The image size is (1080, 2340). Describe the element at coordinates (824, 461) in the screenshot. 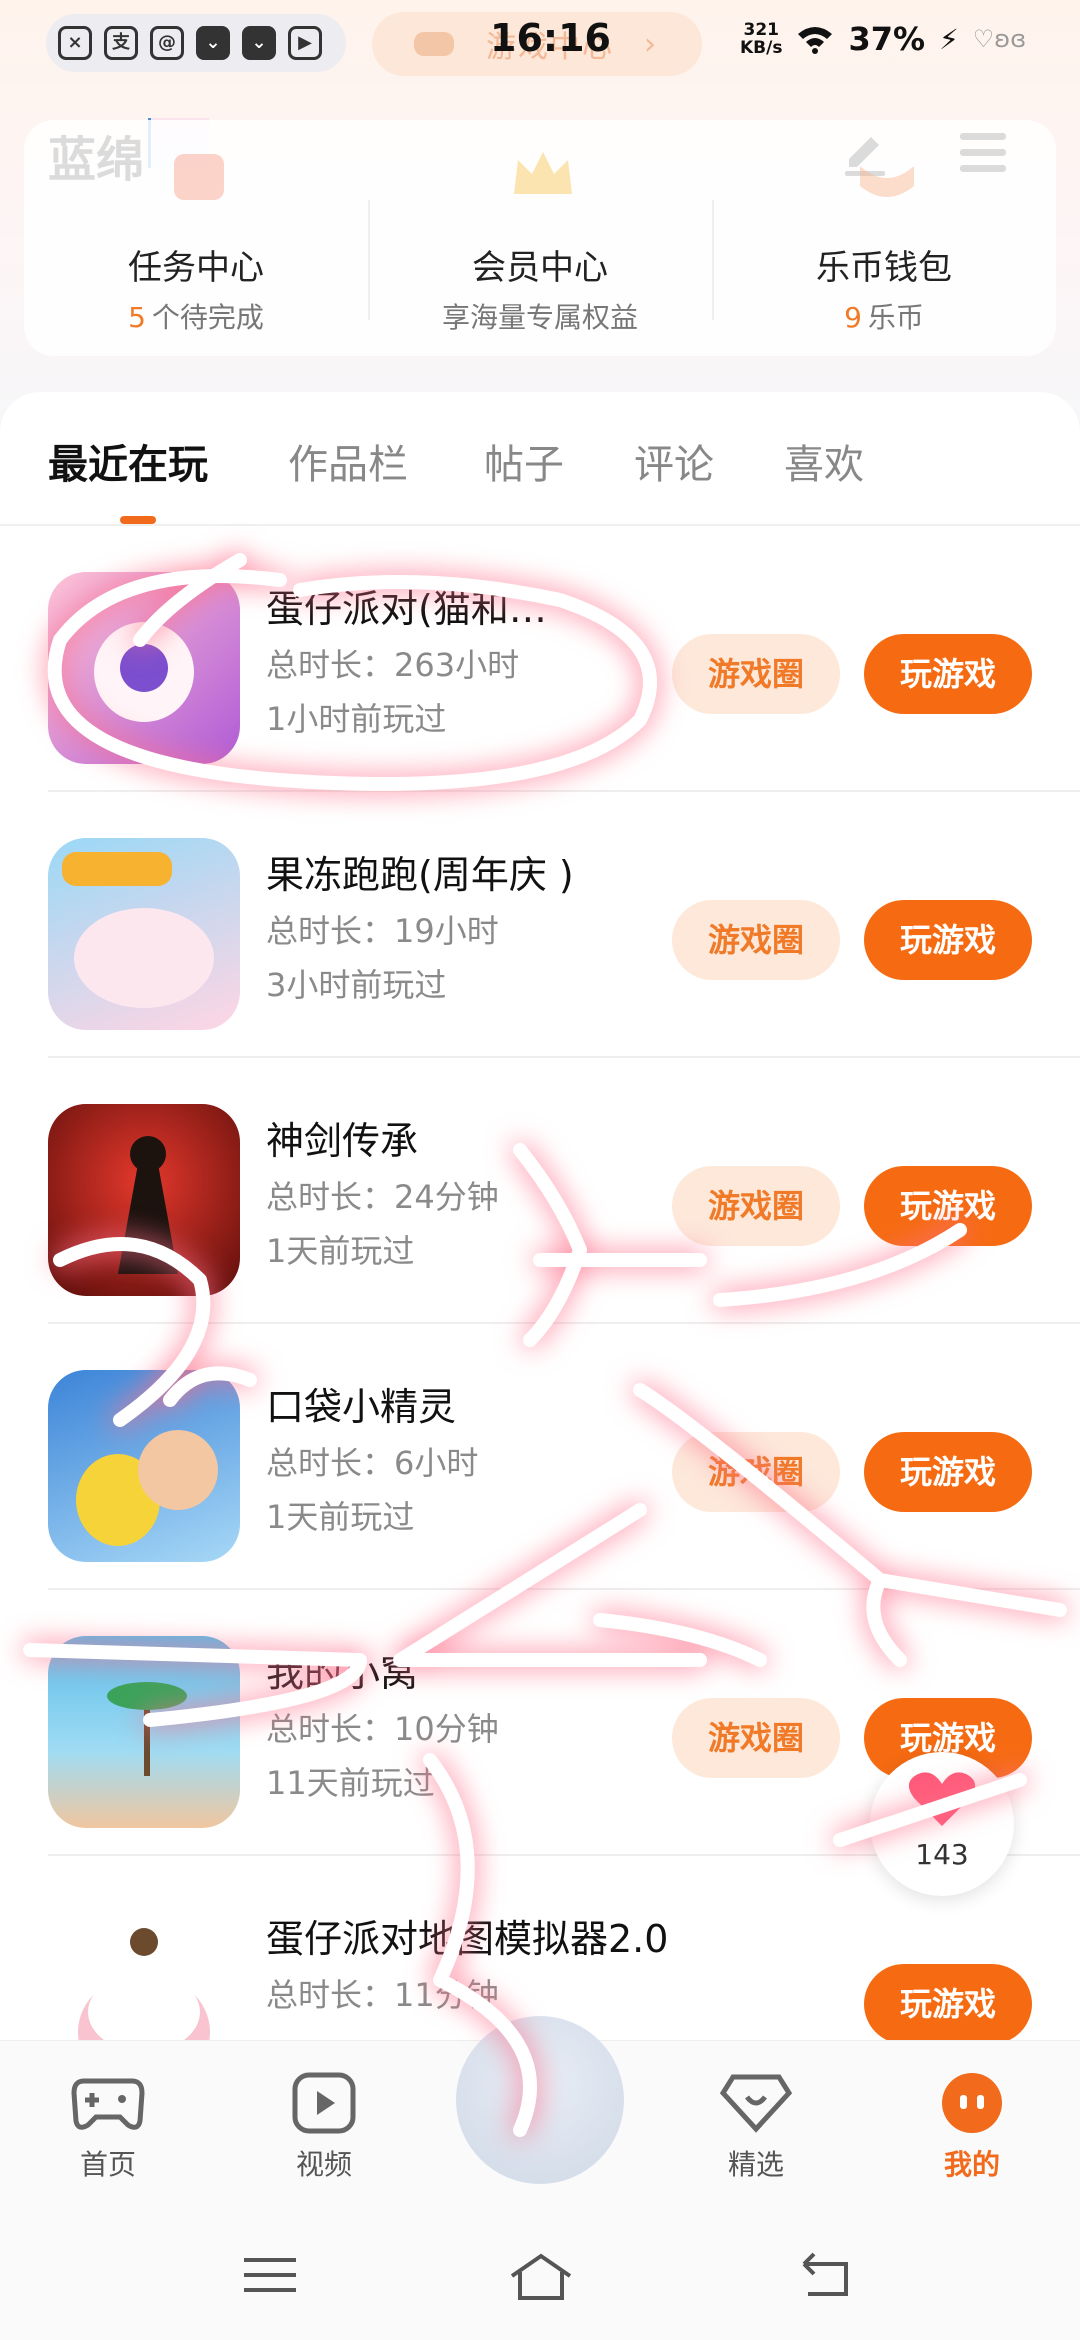

I see `tab-likes: 喜欢` at that location.